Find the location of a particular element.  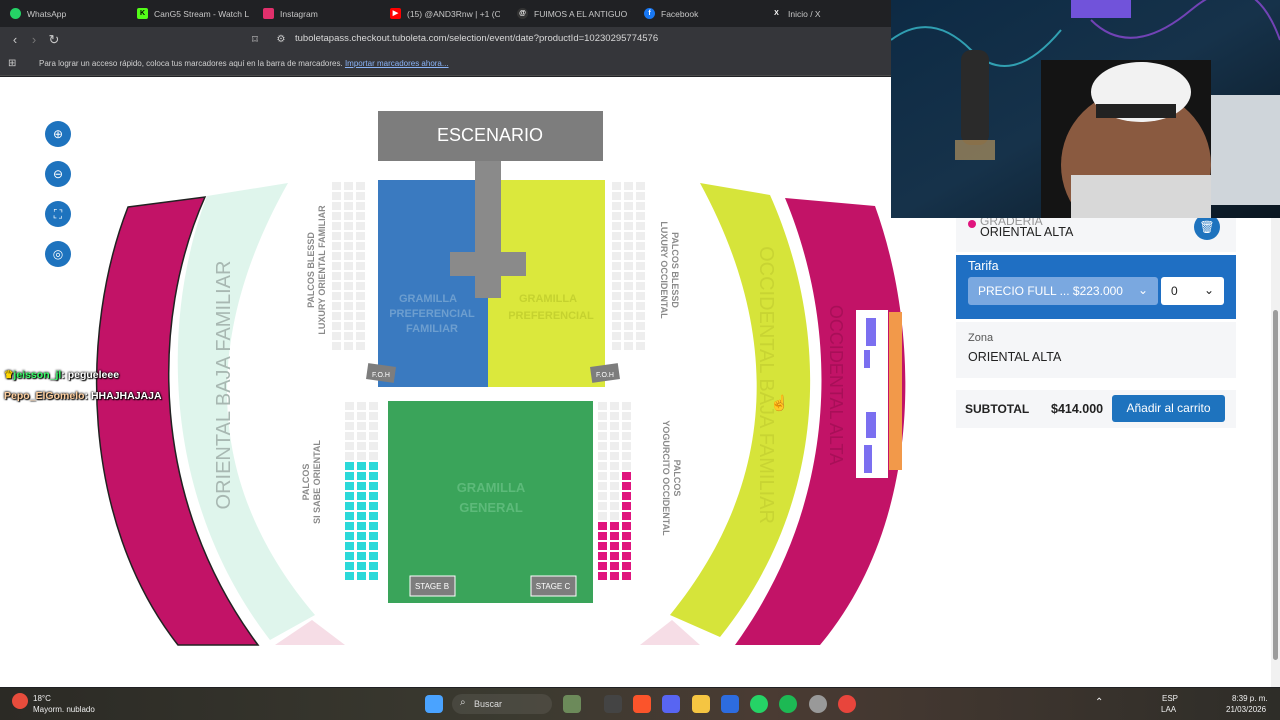

taskbar-search: ⌕ Buscar is located at coordinates (502, 704).